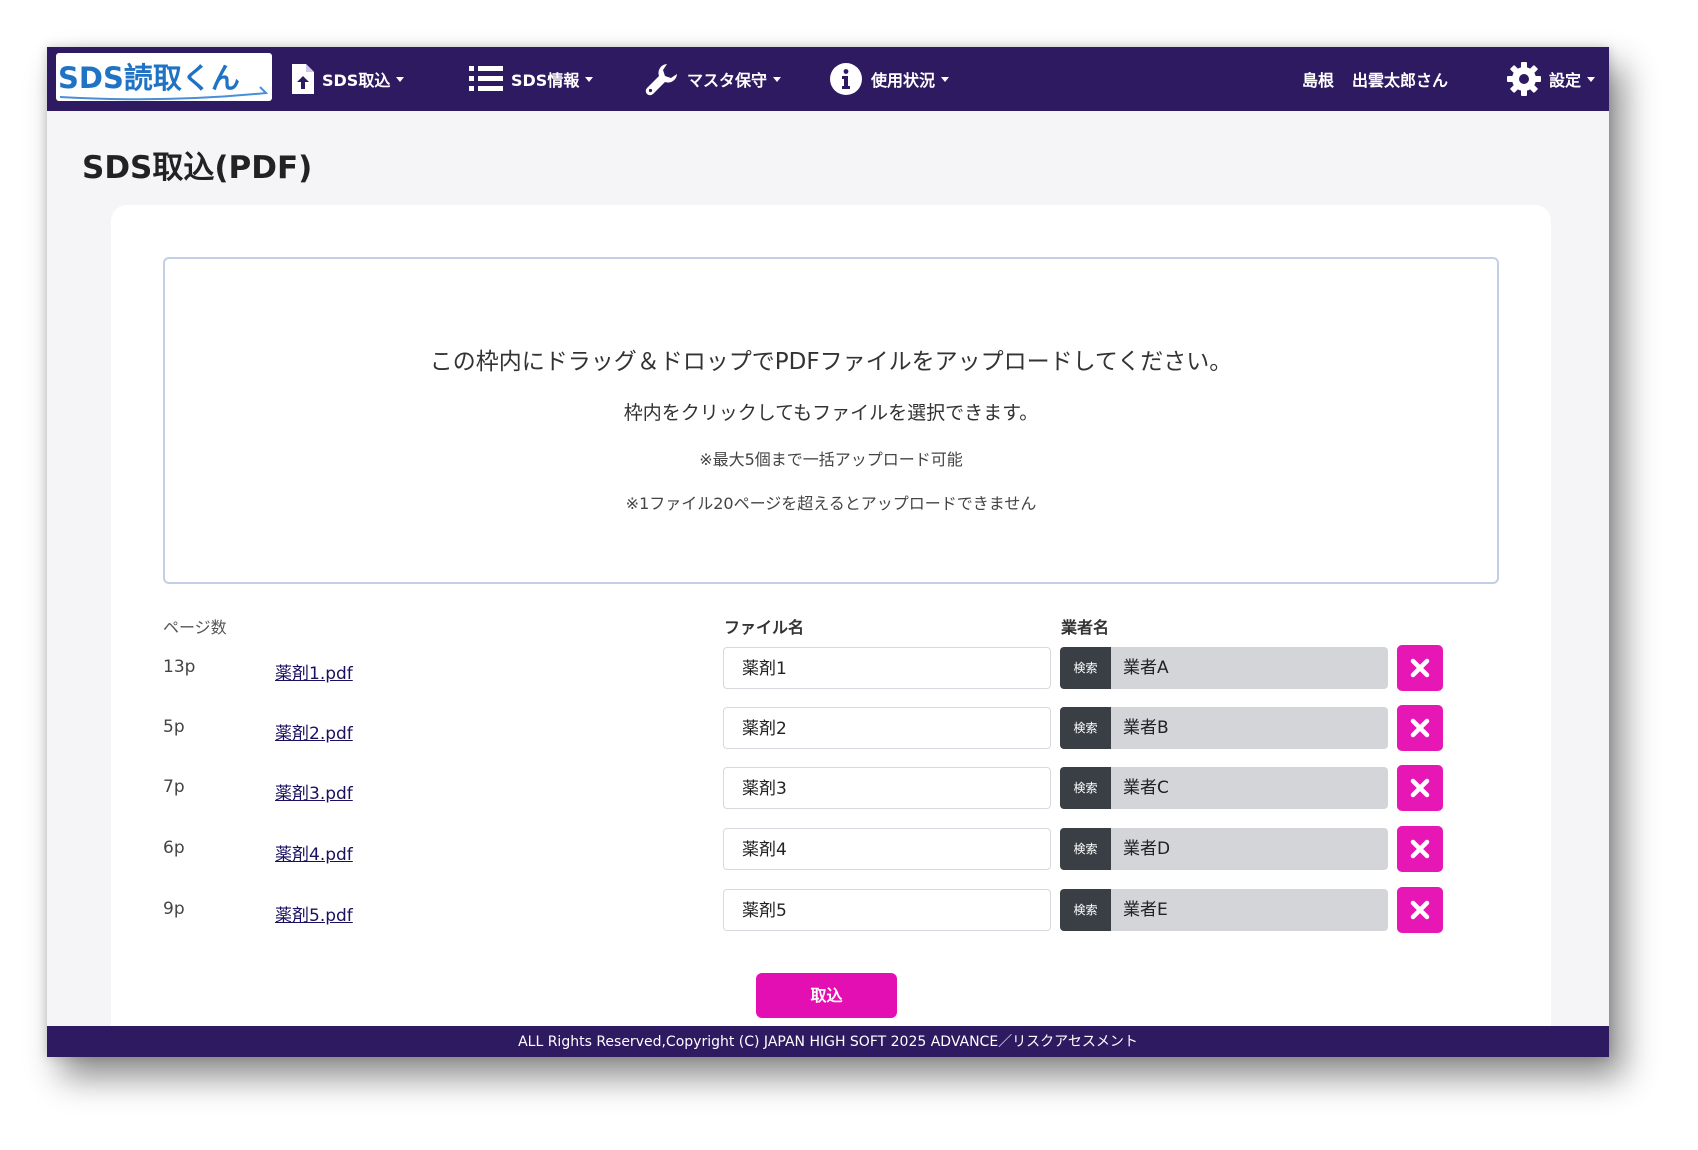 The height and width of the screenshot is (1150, 1698). I want to click on table-row: 9p 薬剤5.pdf 薬剤5 検索 業者E, so click(831, 910).